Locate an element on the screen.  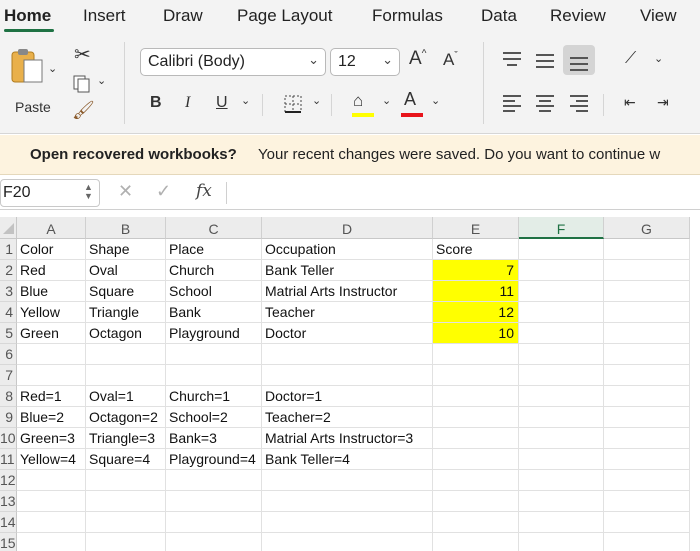
cell-g2 is located at coordinates (647, 270).